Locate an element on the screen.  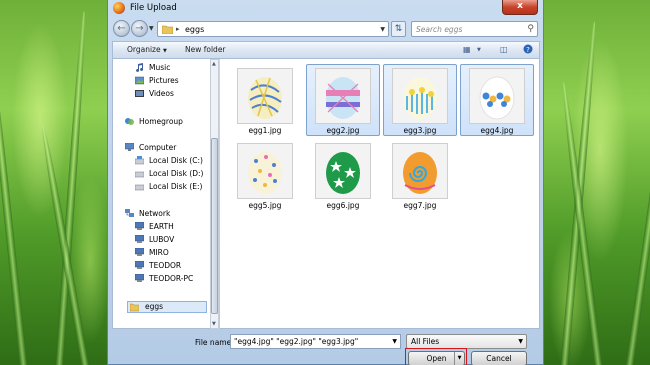
videos-icon is located at coordinates (139, 93).